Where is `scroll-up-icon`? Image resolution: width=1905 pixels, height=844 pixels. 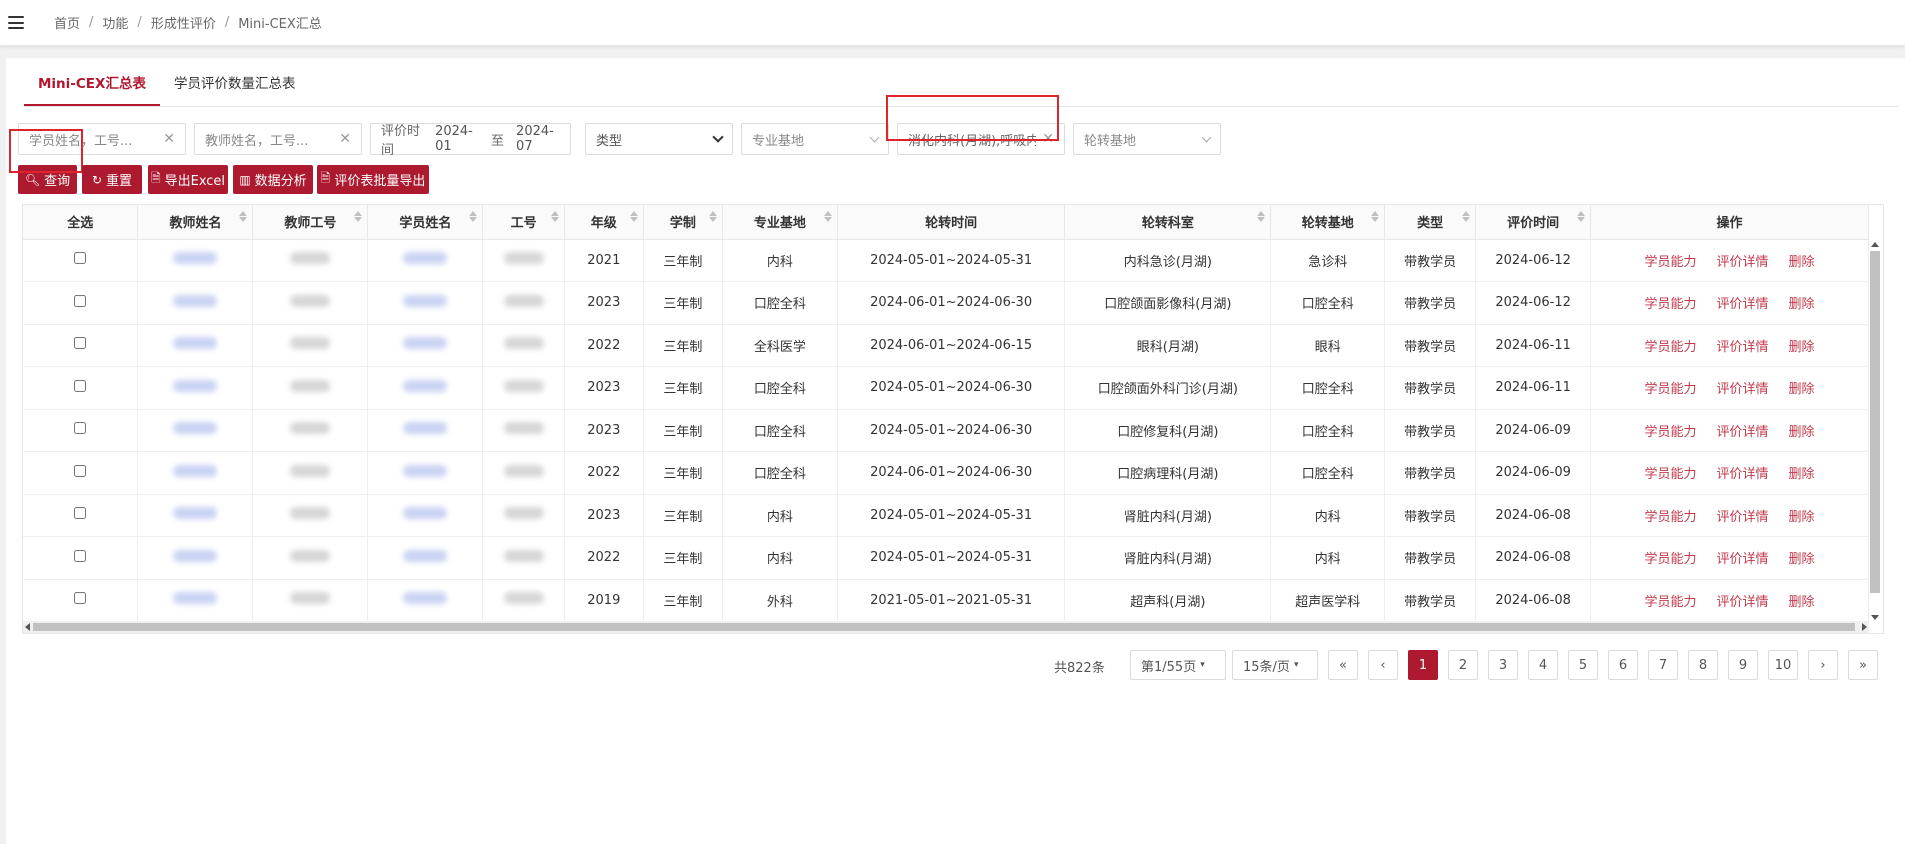
scroll-up-icon is located at coordinates (1875, 244).